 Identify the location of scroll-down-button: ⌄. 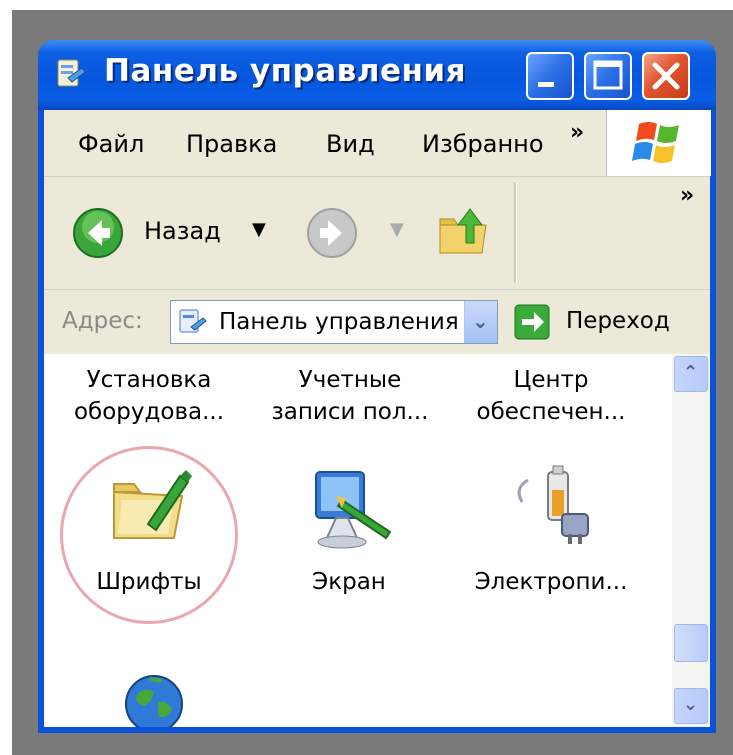
(691, 706).